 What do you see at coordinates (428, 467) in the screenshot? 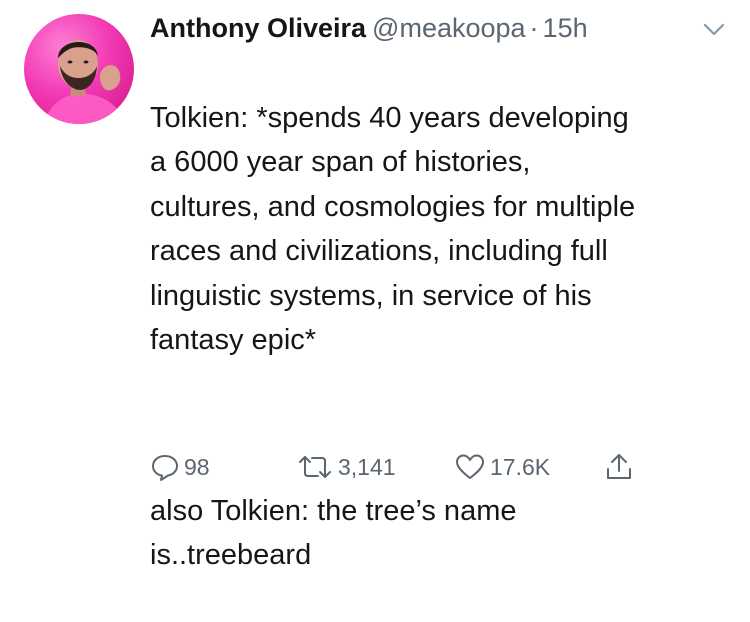
I see `action-bar: 98 3,141 17.6K` at bounding box center [428, 467].